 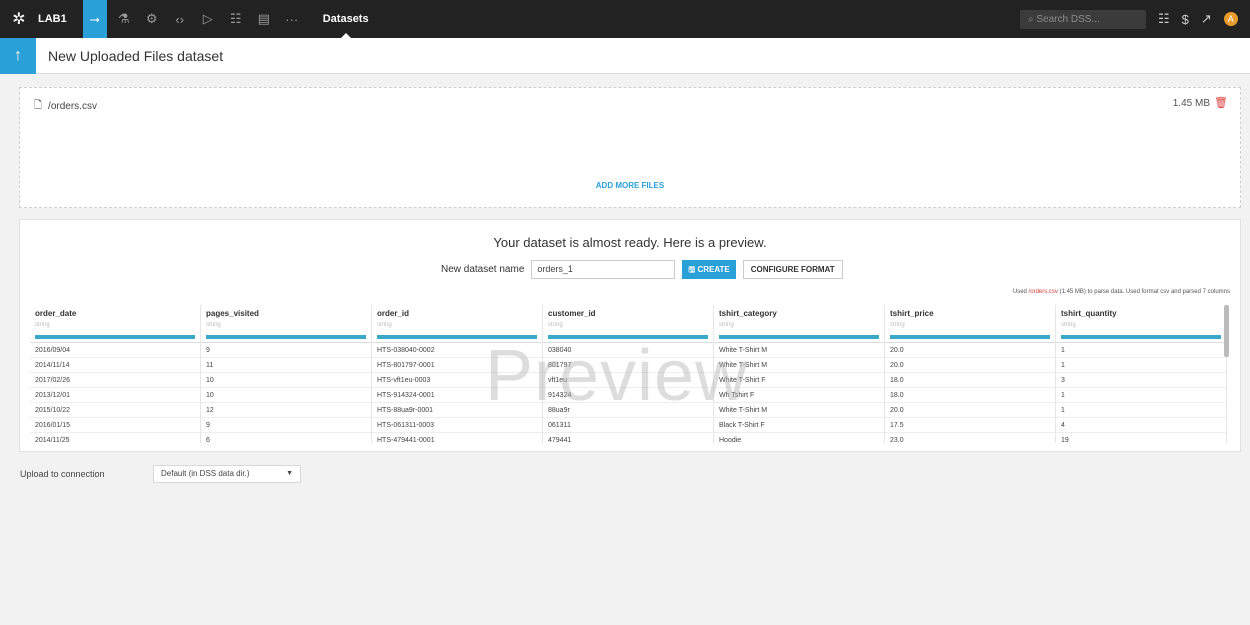 I want to click on table-cell: Wh Tshirt F, so click(x=799, y=395).